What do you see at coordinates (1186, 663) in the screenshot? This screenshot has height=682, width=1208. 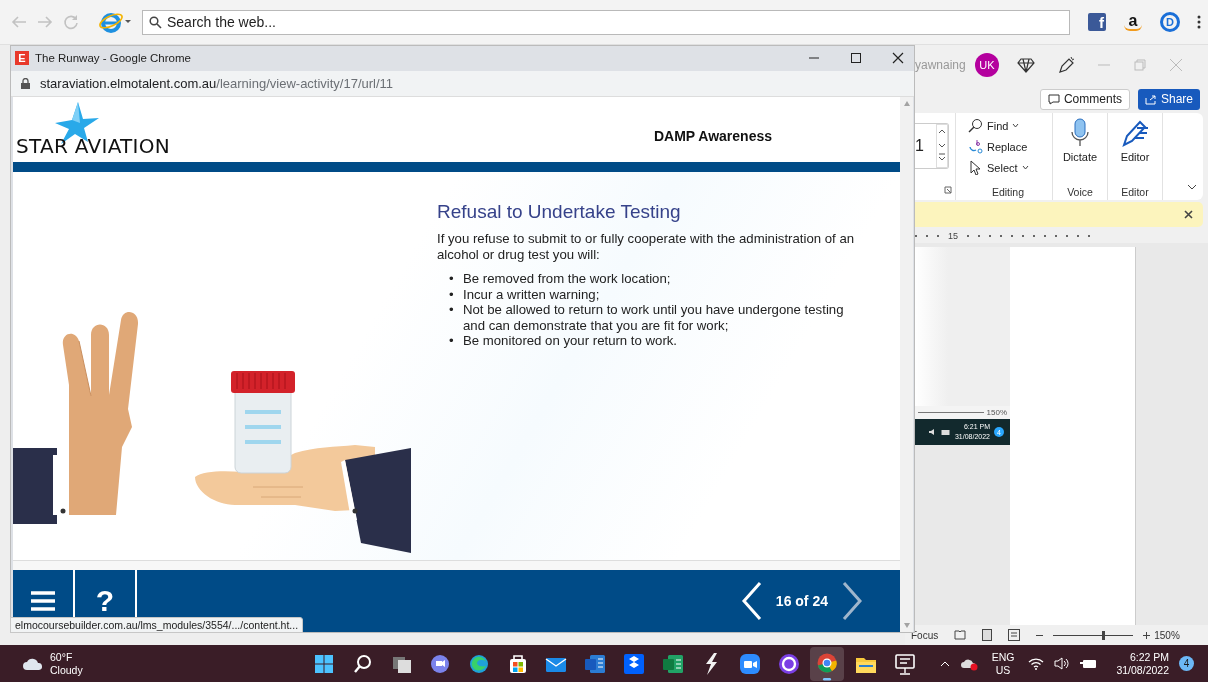 I see `notification-badge: 4` at bounding box center [1186, 663].